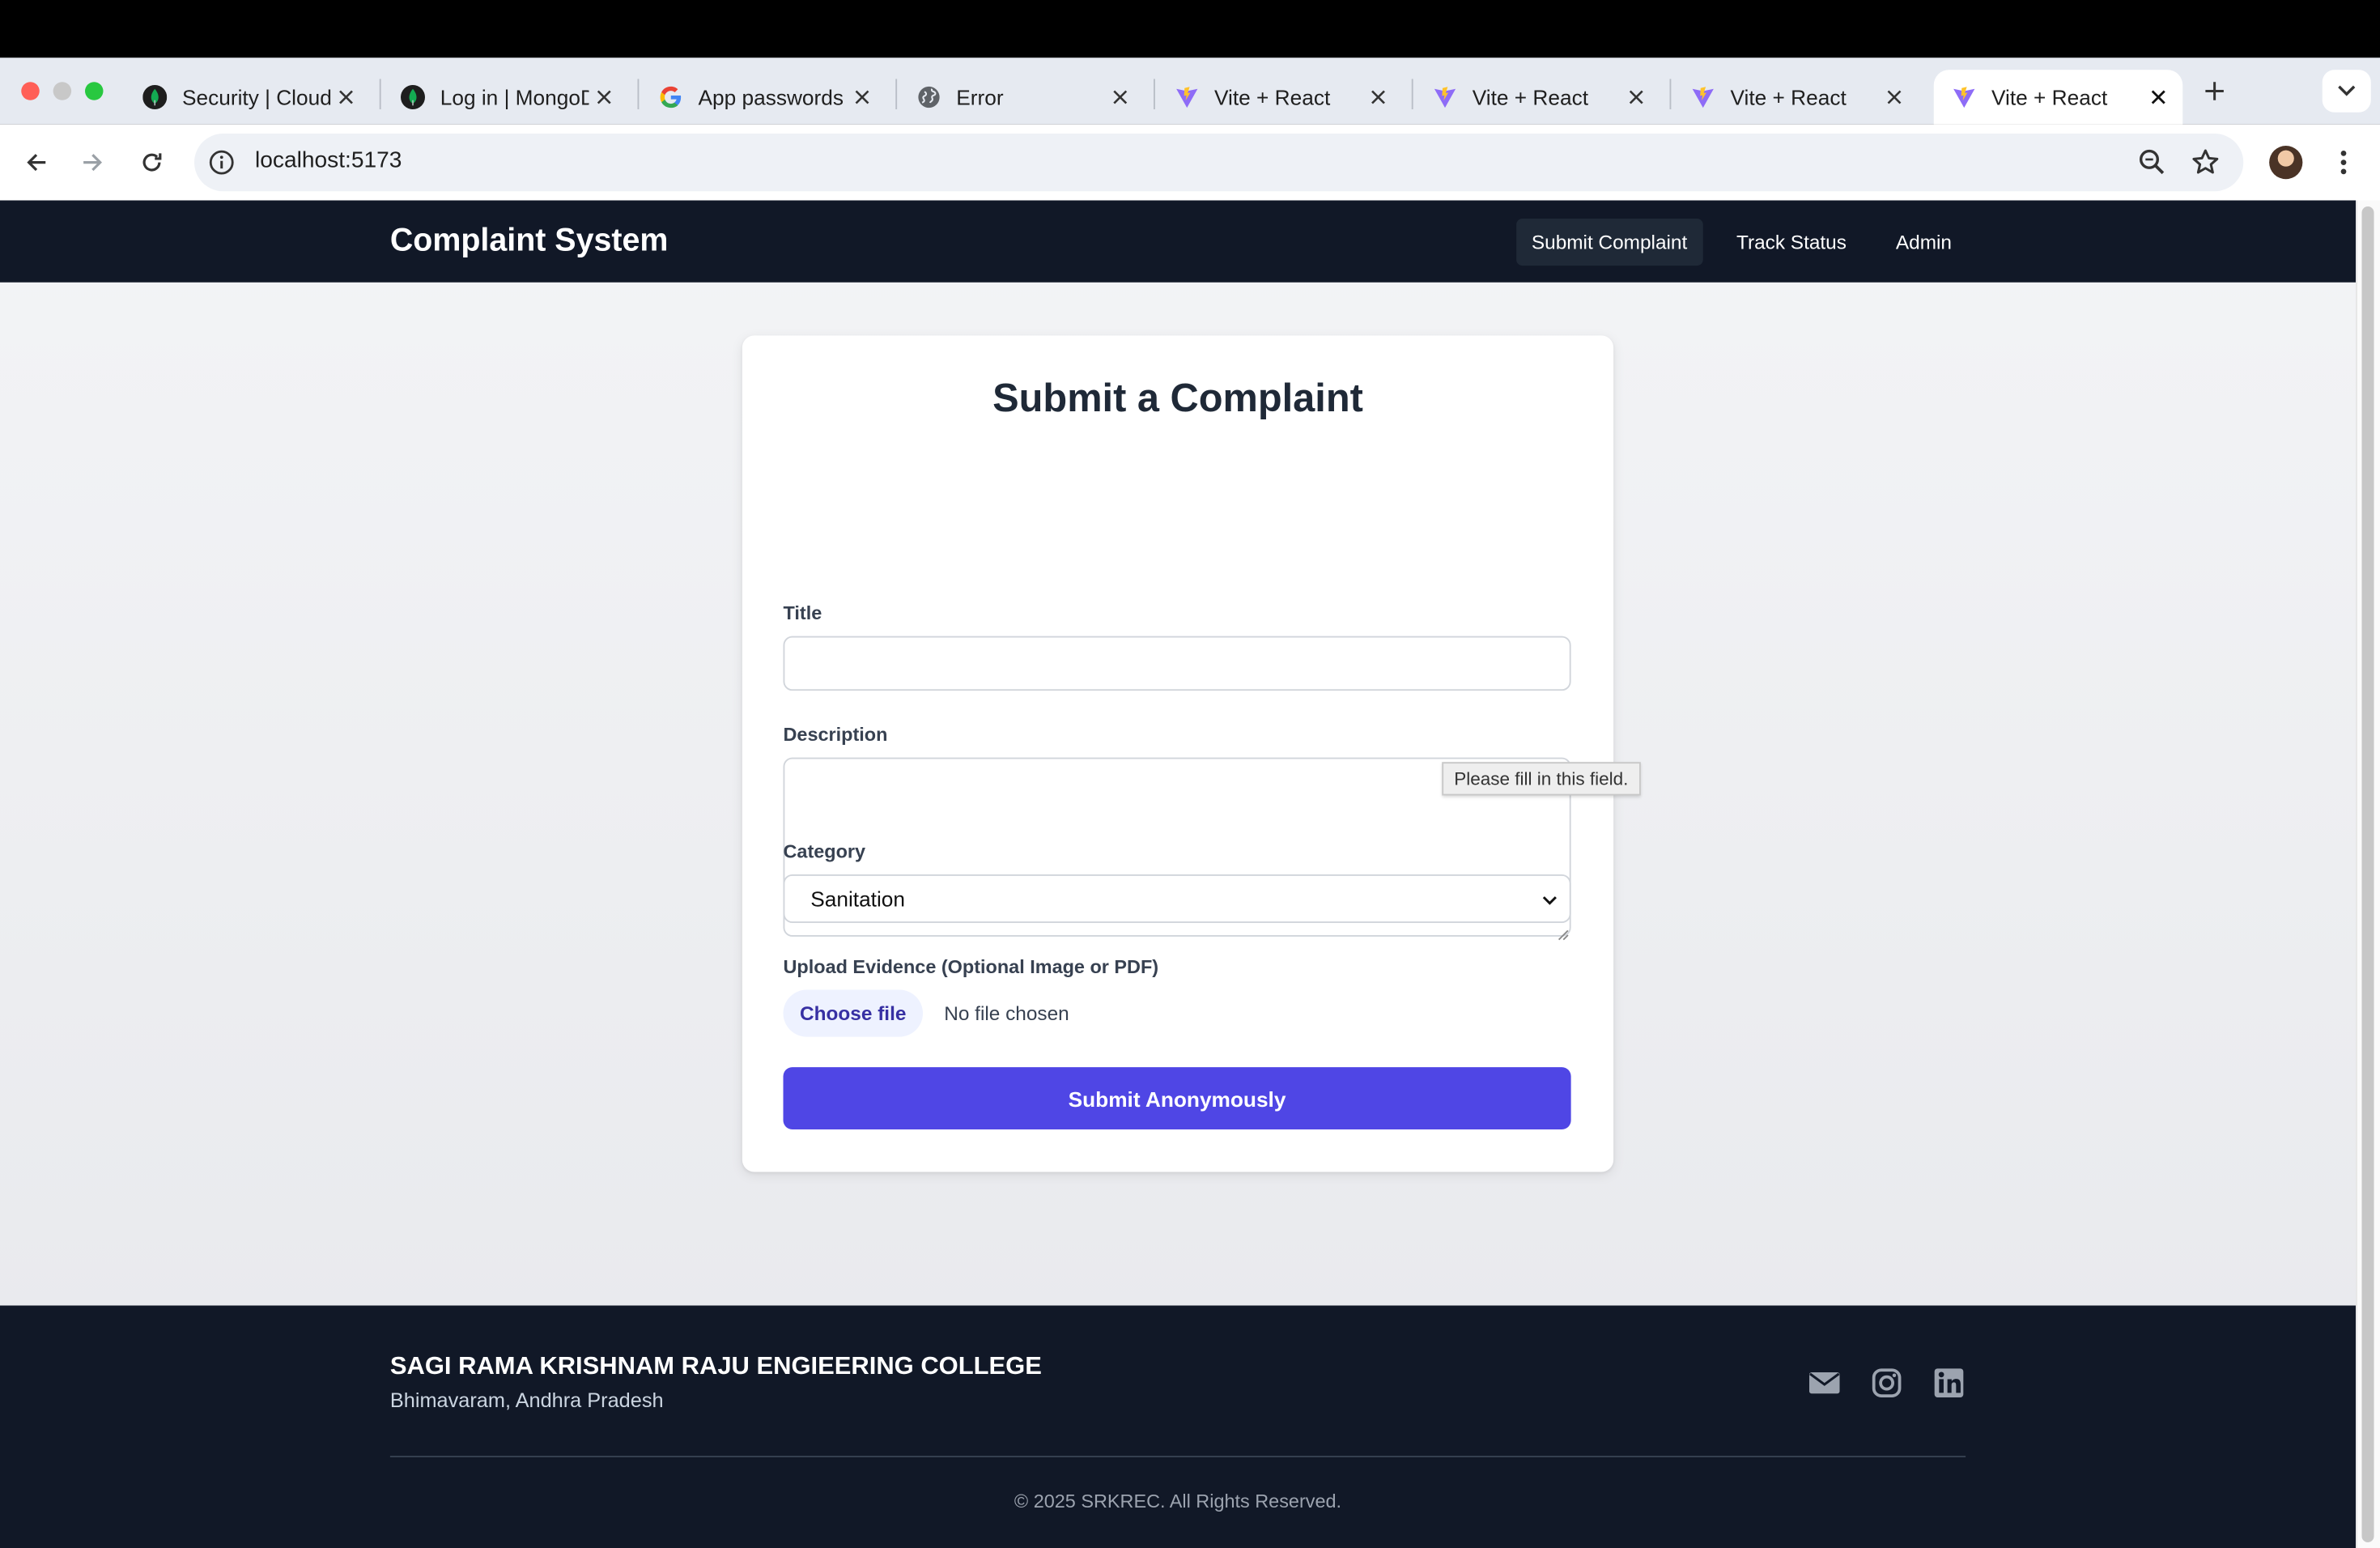 This screenshot has width=2380, height=1548. What do you see at coordinates (31, 91) in the screenshot?
I see `close-window-button` at bounding box center [31, 91].